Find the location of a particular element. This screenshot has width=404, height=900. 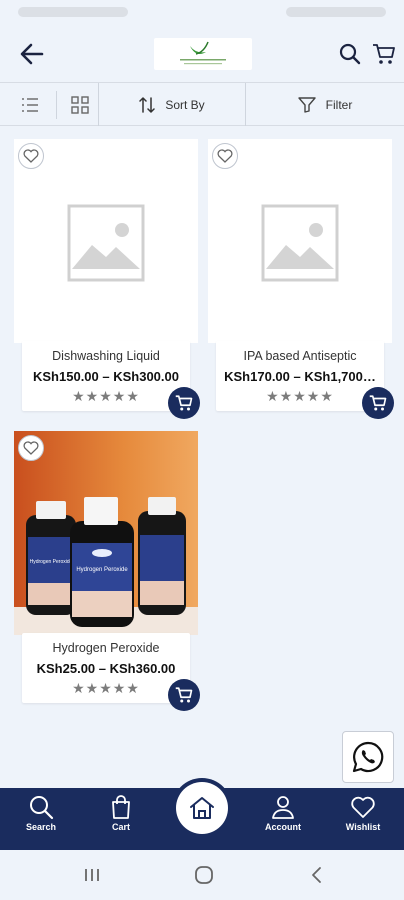

product-image: Hydrogen Peroxide Hydrogen Peroxide is located at coordinates (106, 533).